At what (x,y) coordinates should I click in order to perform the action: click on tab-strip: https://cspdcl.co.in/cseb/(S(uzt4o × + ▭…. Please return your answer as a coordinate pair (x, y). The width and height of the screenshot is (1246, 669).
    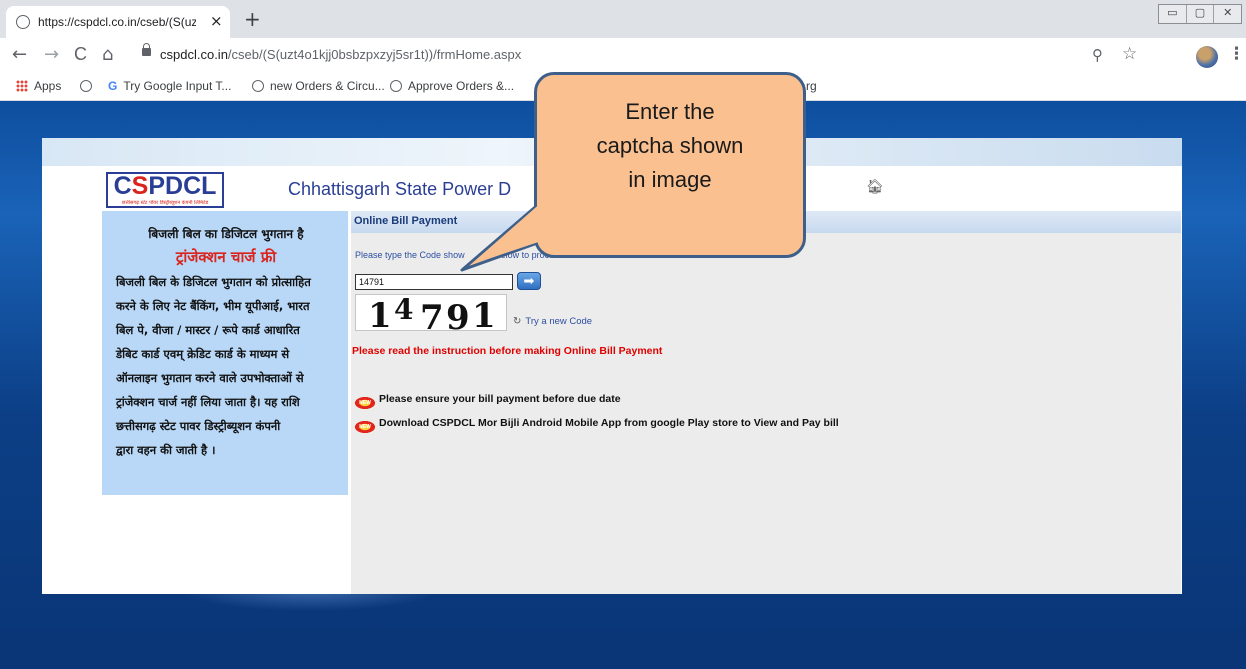
    Looking at the image, I should click on (623, 19).